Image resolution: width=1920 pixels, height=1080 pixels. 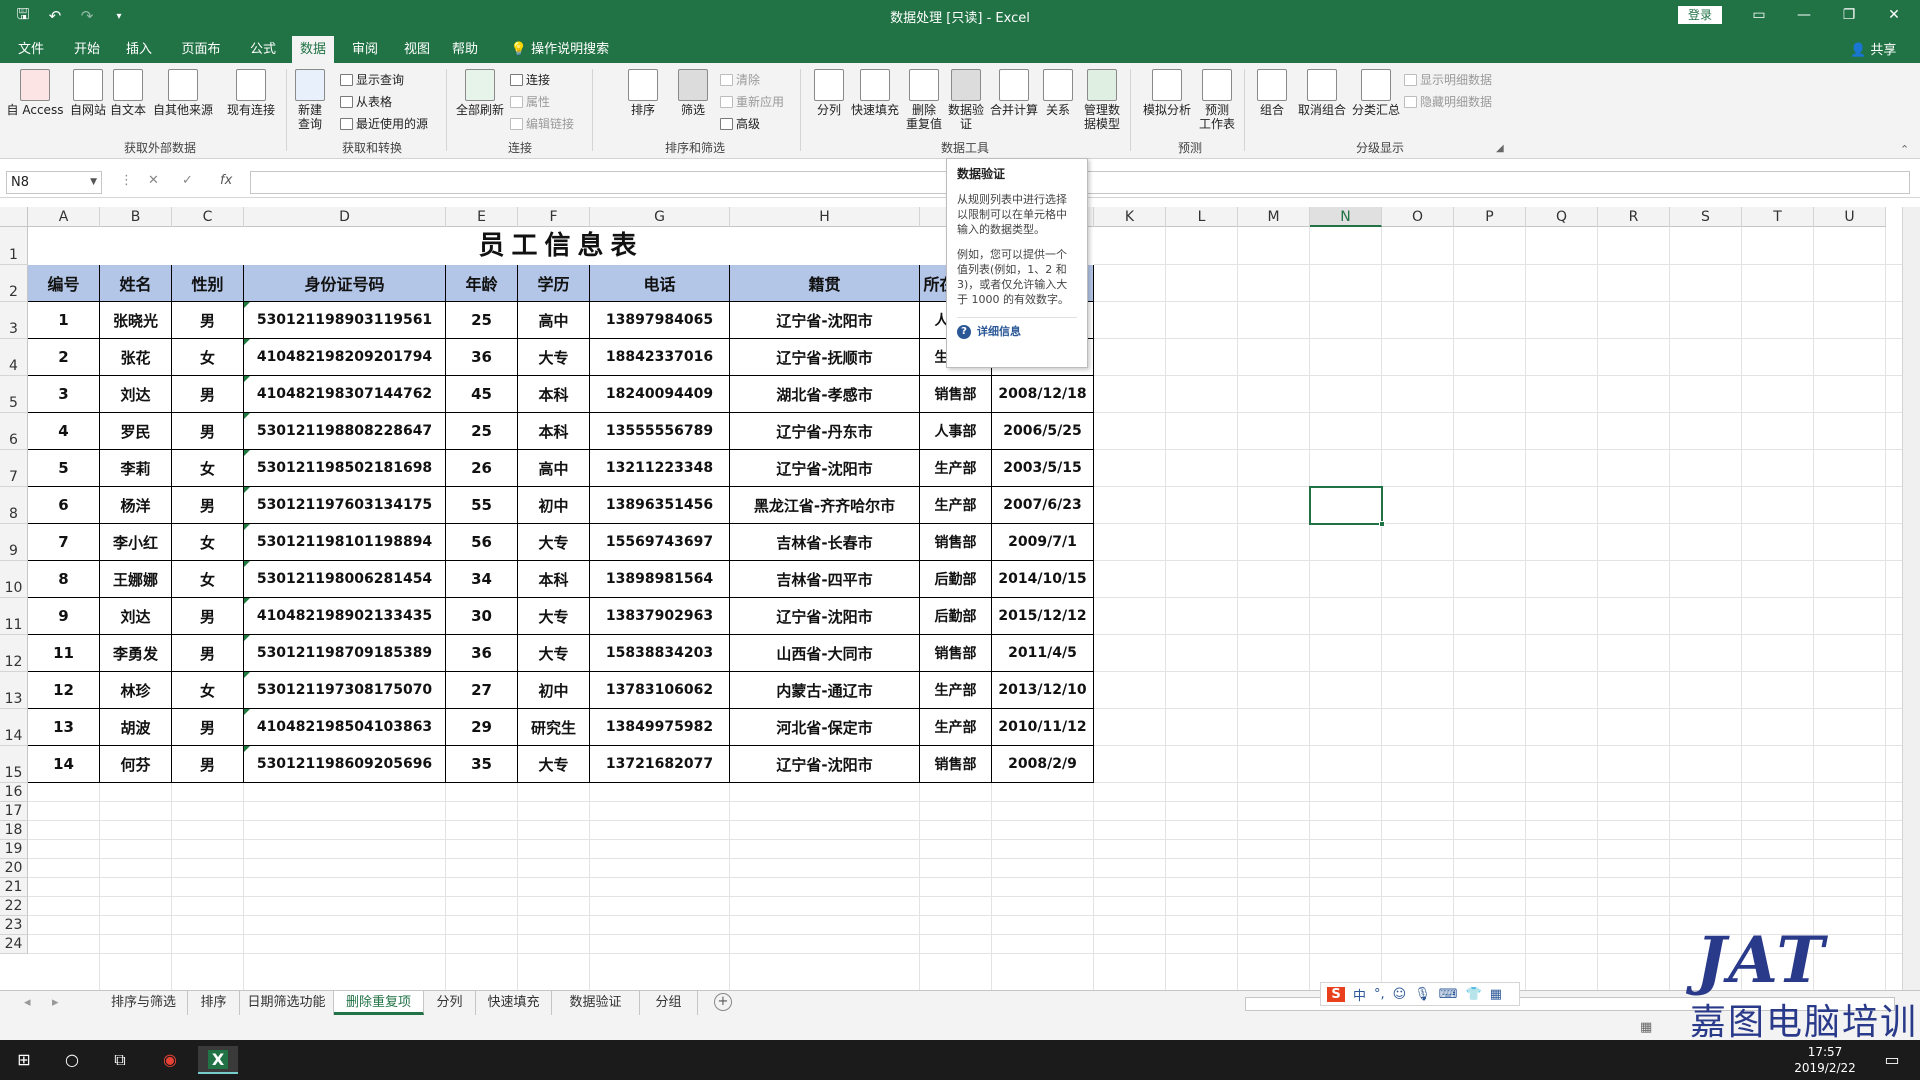 What do you see at coordinates (1804, 15) in the screenshot?
I see `minimize-button: —` at bounding box center [1804, 15].